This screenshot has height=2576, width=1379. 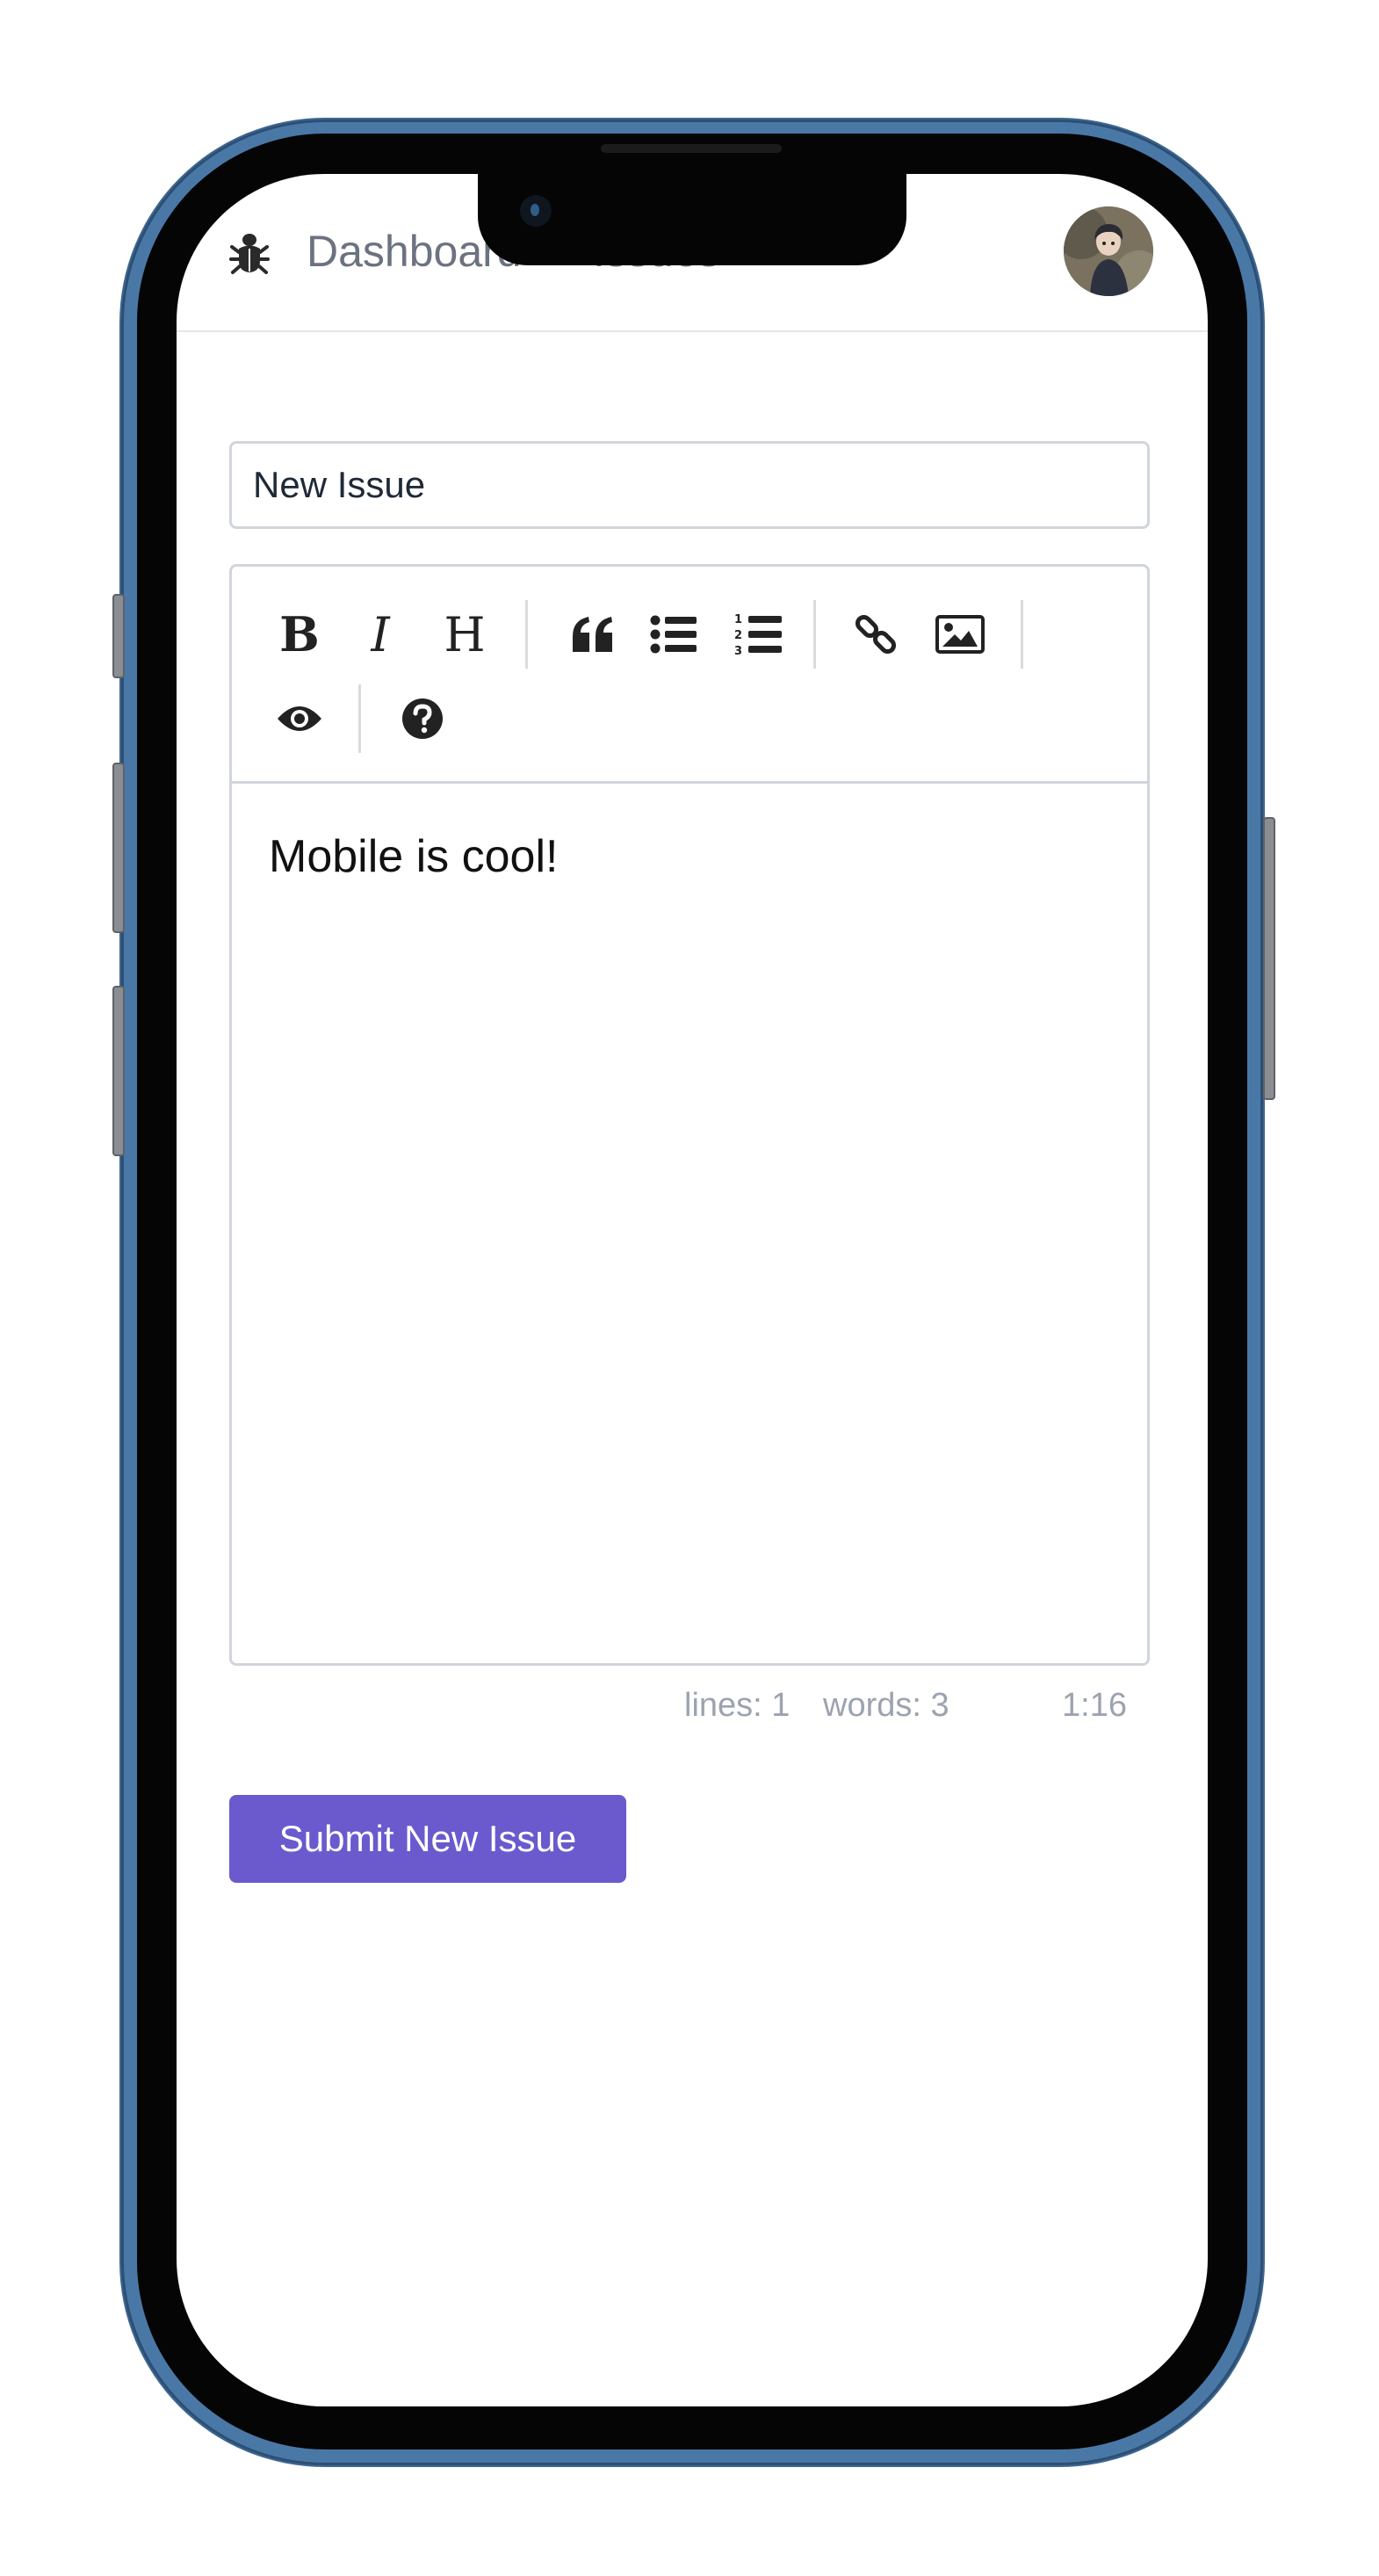 What do you see at coordinates (118, 636) in the screenshot?
I see `phone-silent-switch` at bounding box center [118, 636].